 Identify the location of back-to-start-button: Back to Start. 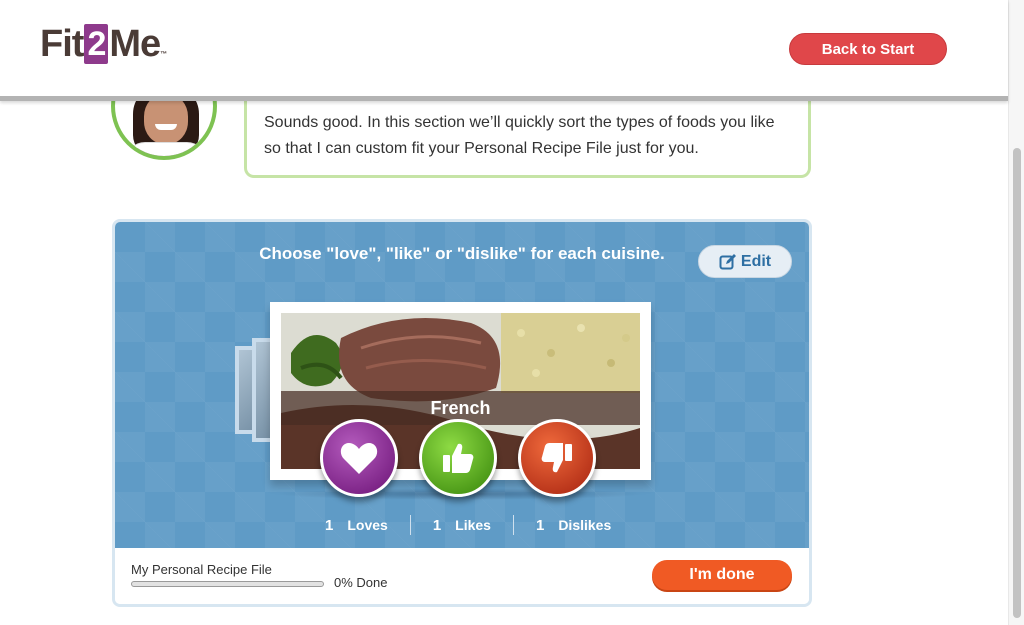
(868, 49).